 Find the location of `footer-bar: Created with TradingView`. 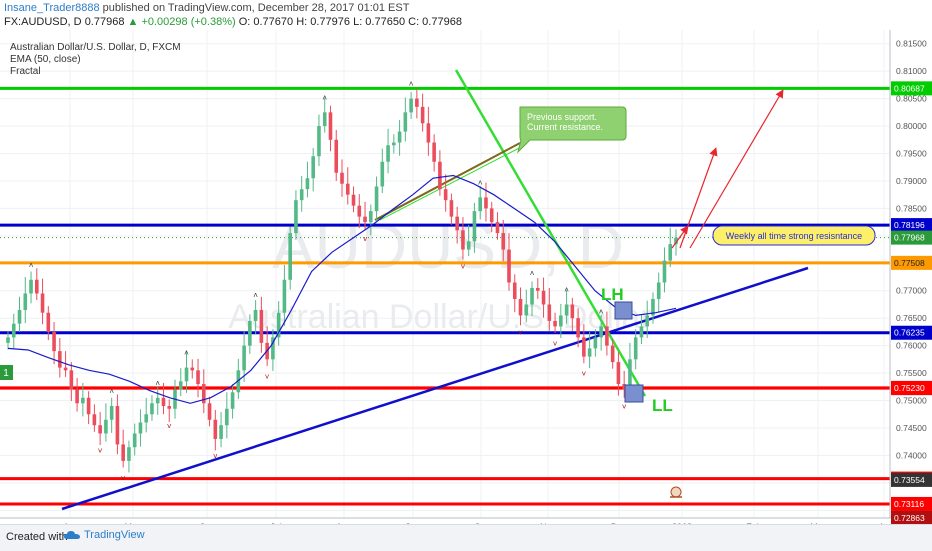

footer-bar: Created with TradingView is located at coordinates (466, 537).